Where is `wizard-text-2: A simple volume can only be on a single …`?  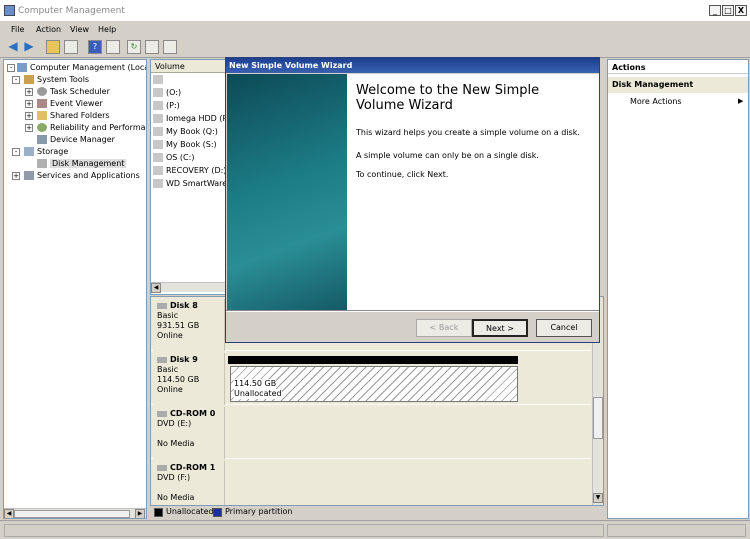 wizard-text-2: A simple volume can only be on a single … is located at coordinates (447, 155).